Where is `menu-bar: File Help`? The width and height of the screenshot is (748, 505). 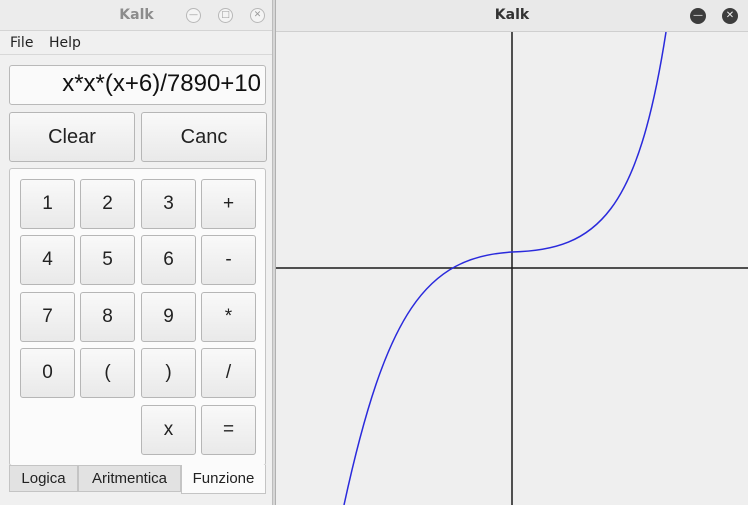 menu-bar: File Help is located at coordinates (136, 44).